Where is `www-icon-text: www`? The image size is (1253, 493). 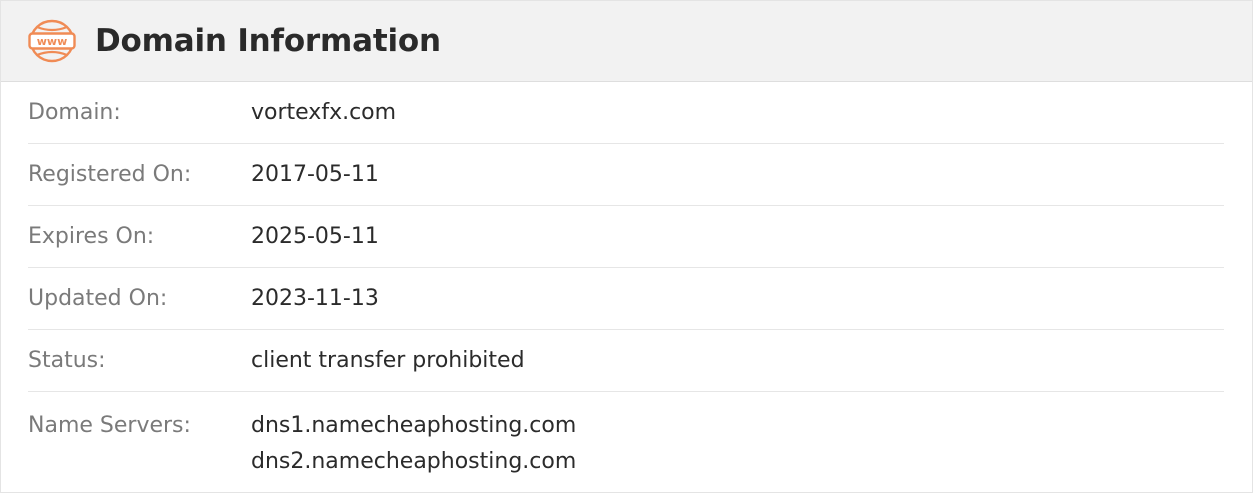
www-icon-text: www is located at coordinates (52, 41).